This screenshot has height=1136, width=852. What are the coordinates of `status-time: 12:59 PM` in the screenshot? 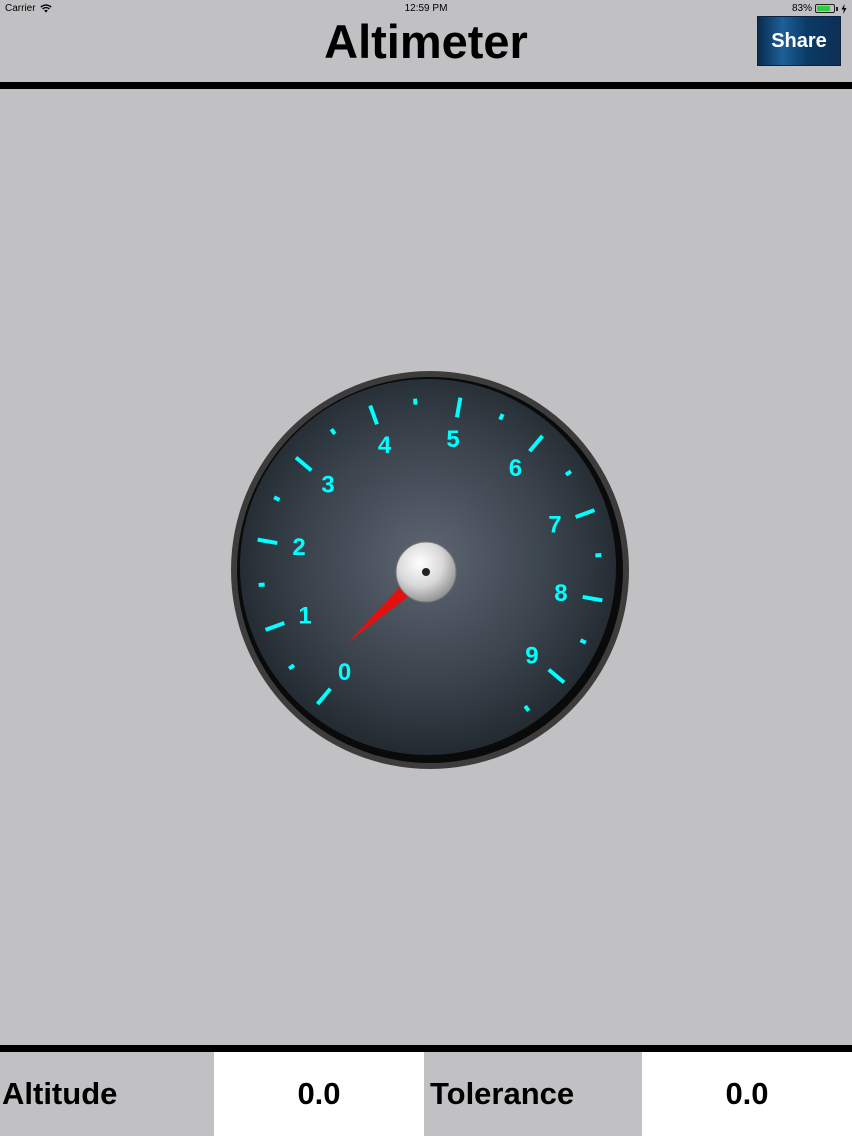 It's located at (426, 8).